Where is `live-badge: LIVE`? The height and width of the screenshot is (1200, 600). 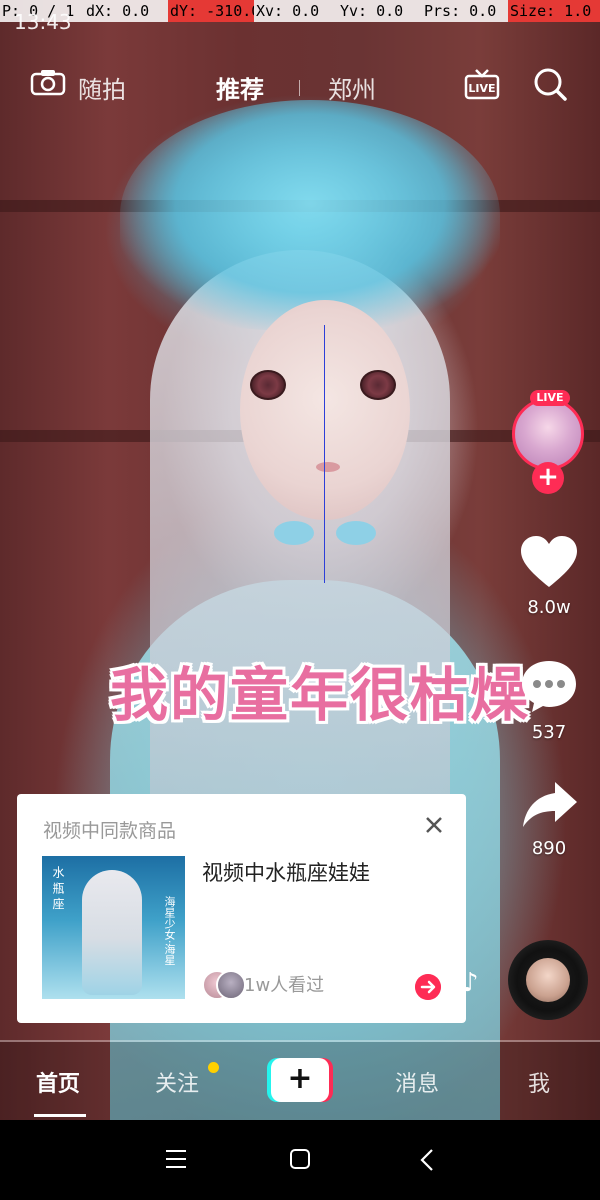 live-badge: LIVE is located at coordinates (550, 398).